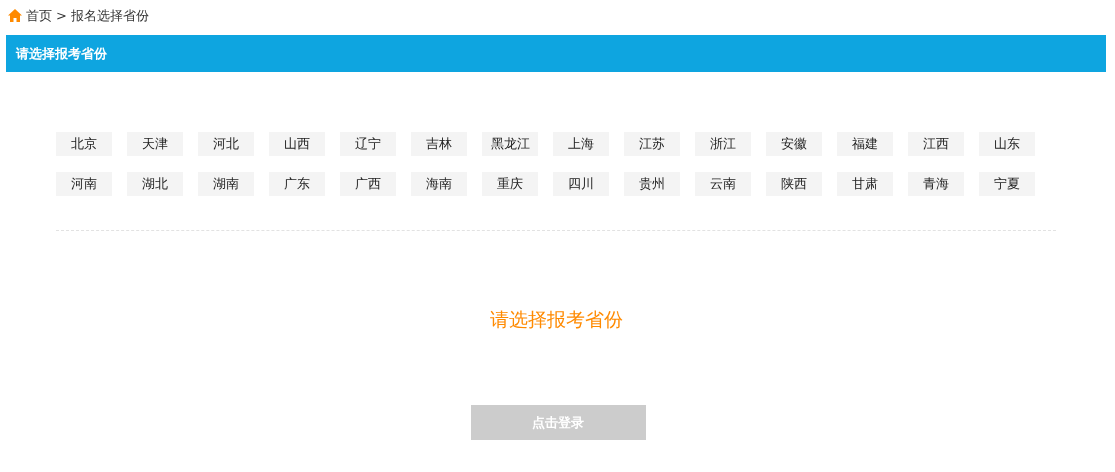 This screenshot has height=472, width=1115. What do you see at coordinates (936, 184) in the screenshot?
I see `province-button: 青海` at bounding box center [936, 184].